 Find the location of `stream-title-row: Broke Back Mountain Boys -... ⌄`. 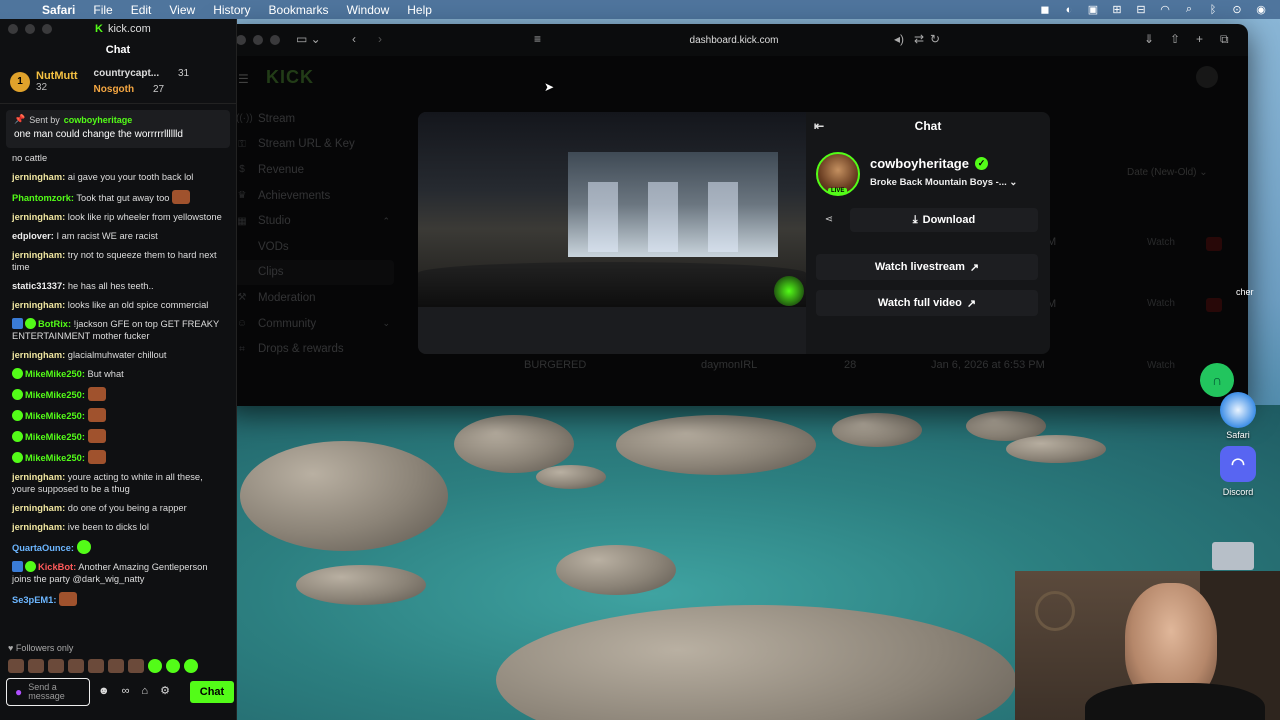

stream-title-row: Broke Back Mountain Boys -... ⌄ is located at coordinates (943, 182).